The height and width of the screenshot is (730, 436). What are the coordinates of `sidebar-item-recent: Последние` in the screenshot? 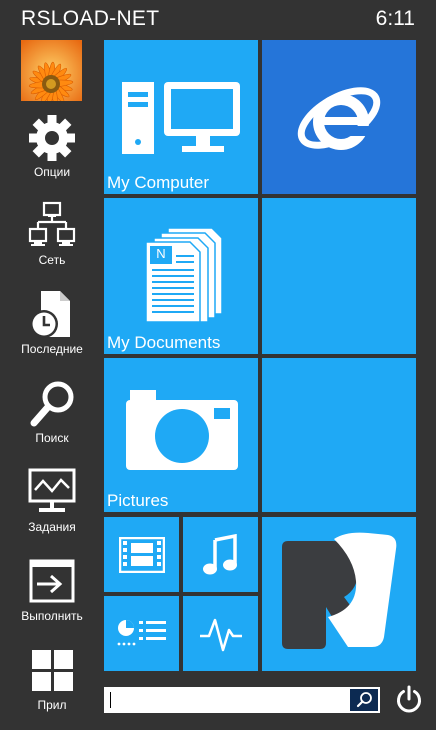 It's located at (52, 332).